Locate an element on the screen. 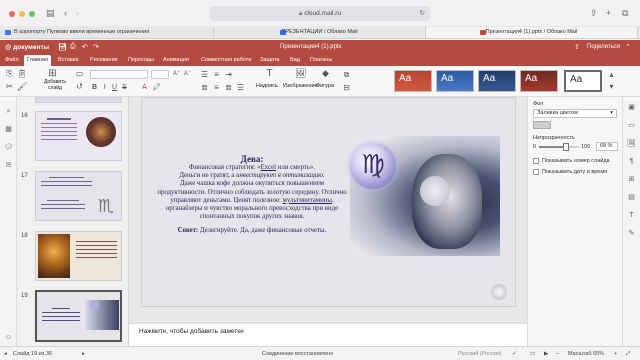  fit-page-icon: ⤢ is located at coordinates (628, 354).